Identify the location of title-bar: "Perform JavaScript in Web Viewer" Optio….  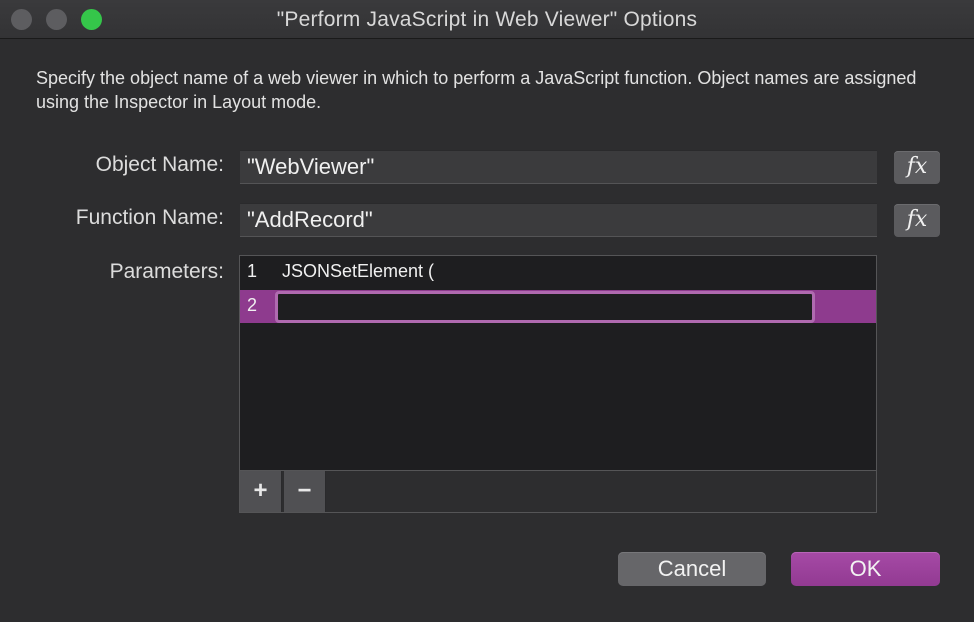
(487, 19).